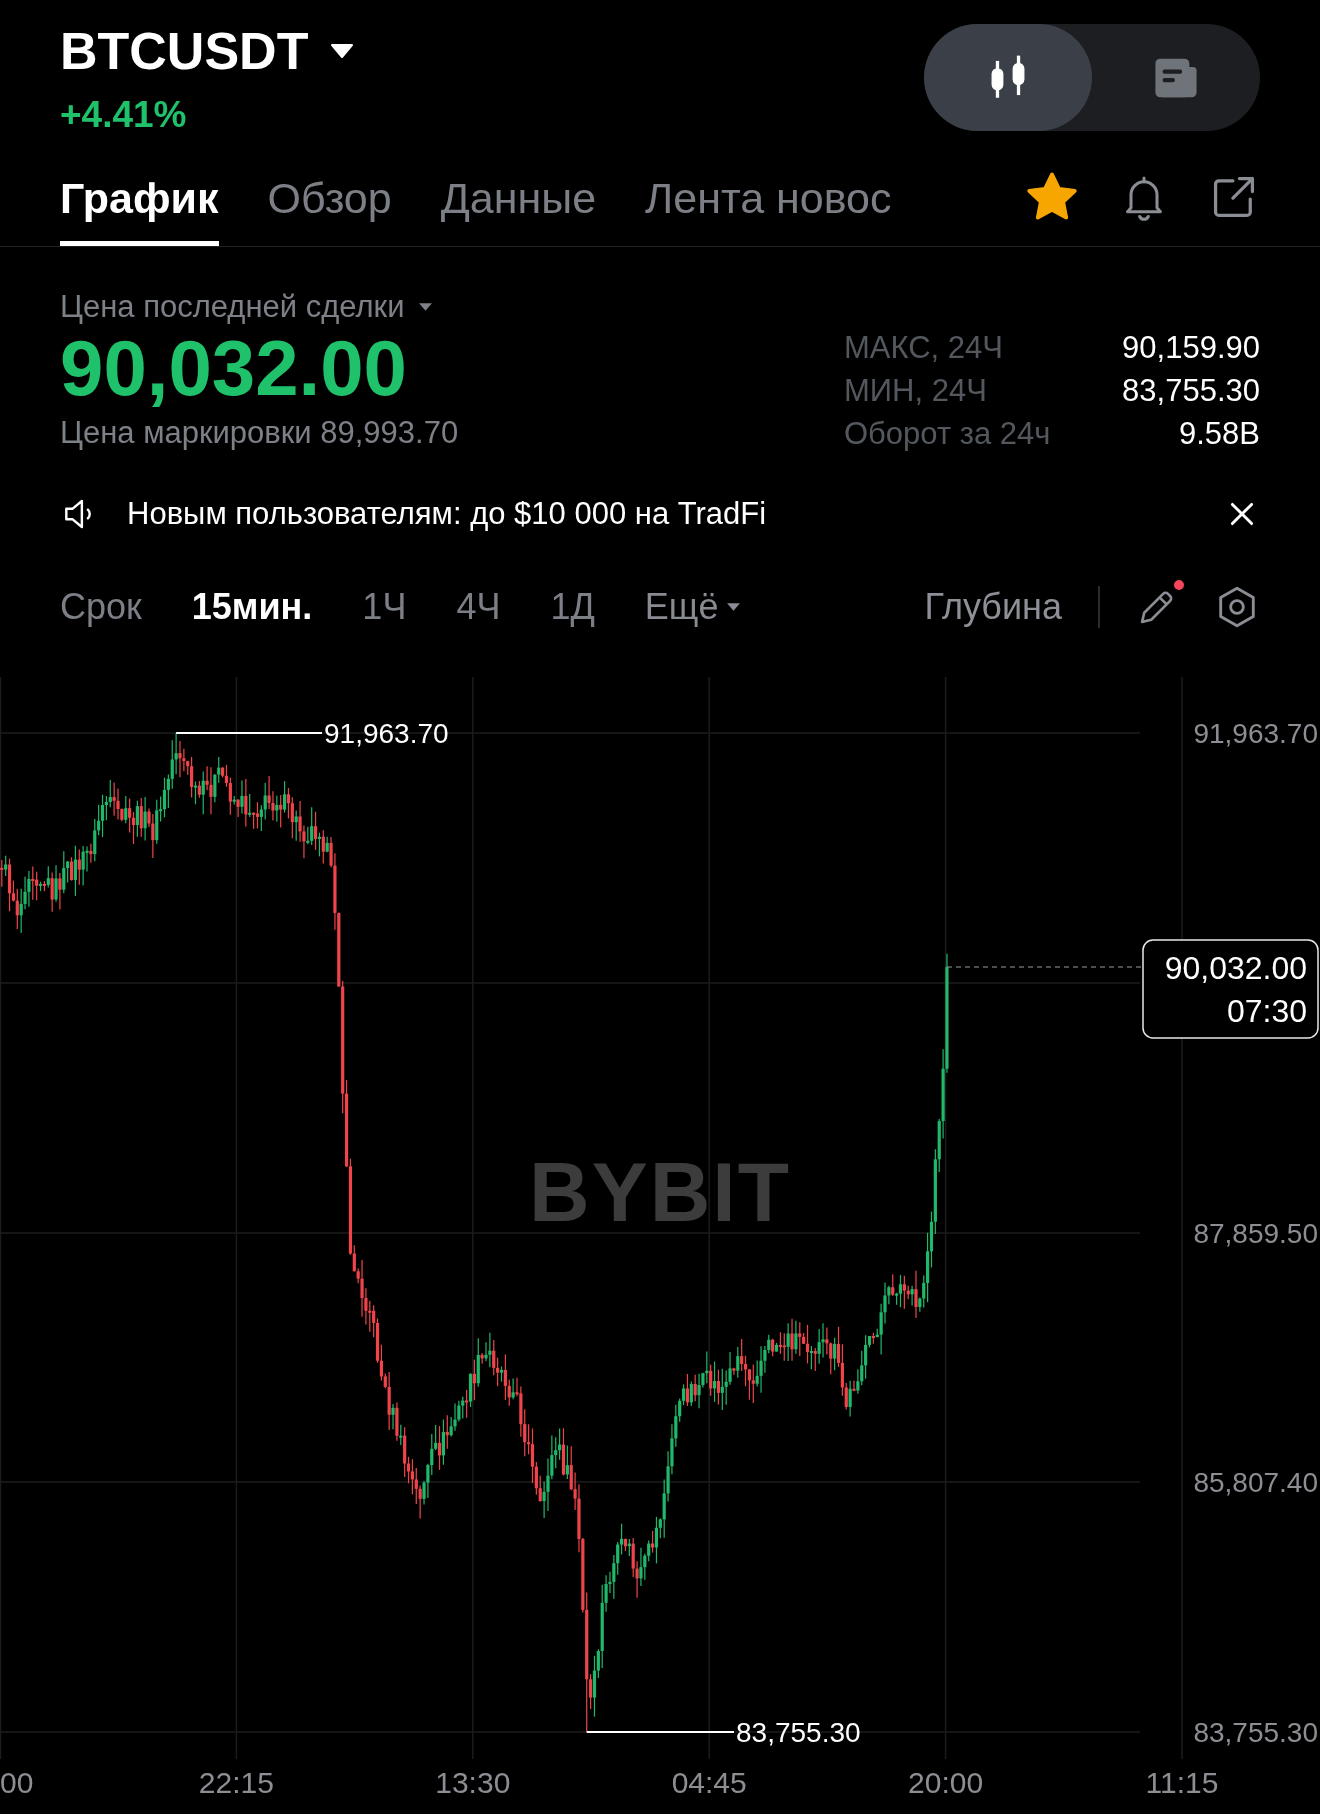 The height and width of the screenshot is (1814, 1320). What do you see at coordinates (207, 51) in the screenshot?
I see `symbol-selector: BTCUSDT` at bounding box center [207, 51].